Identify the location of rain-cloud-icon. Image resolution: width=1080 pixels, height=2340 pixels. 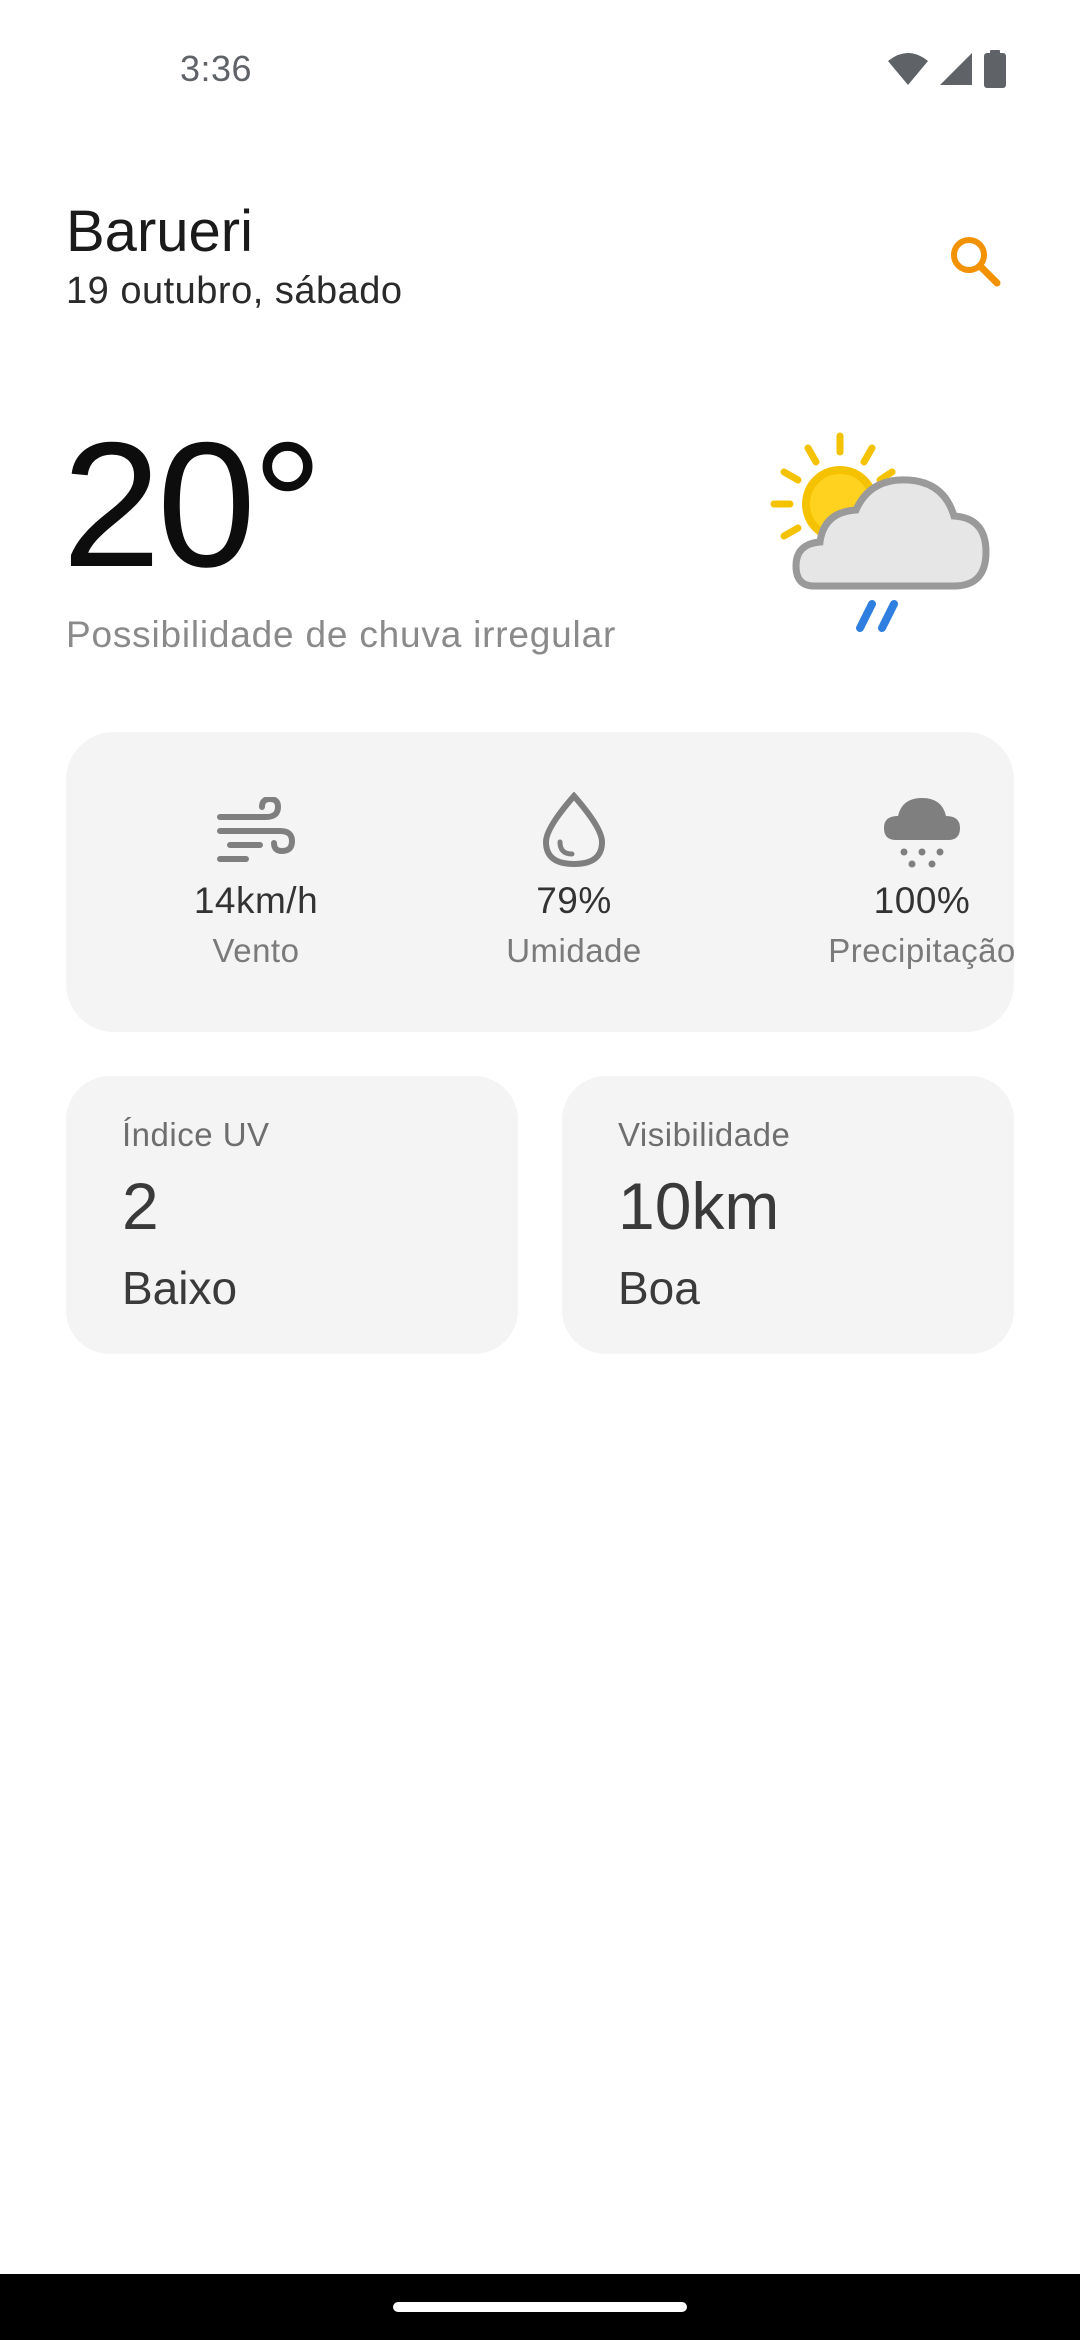
(922, 830).